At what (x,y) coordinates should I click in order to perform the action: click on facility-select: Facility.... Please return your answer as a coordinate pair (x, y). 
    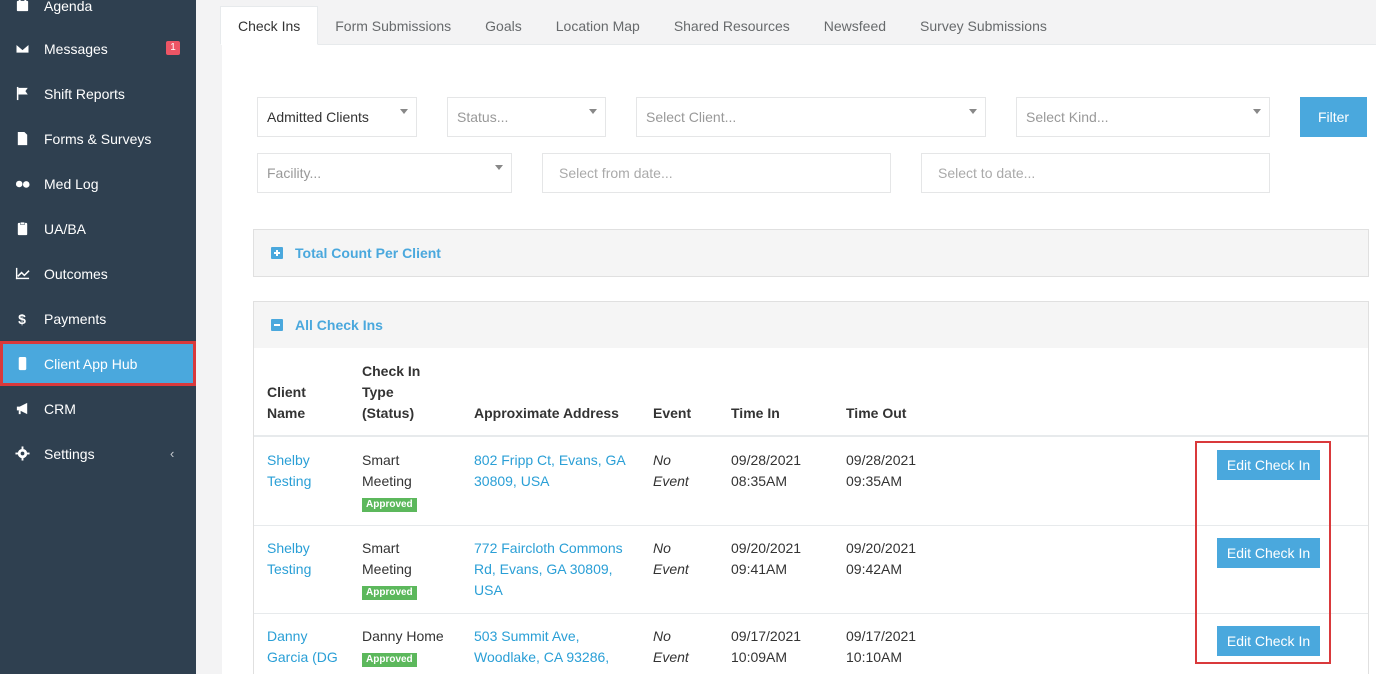
    Looking at the image, I should click on (384, 173).